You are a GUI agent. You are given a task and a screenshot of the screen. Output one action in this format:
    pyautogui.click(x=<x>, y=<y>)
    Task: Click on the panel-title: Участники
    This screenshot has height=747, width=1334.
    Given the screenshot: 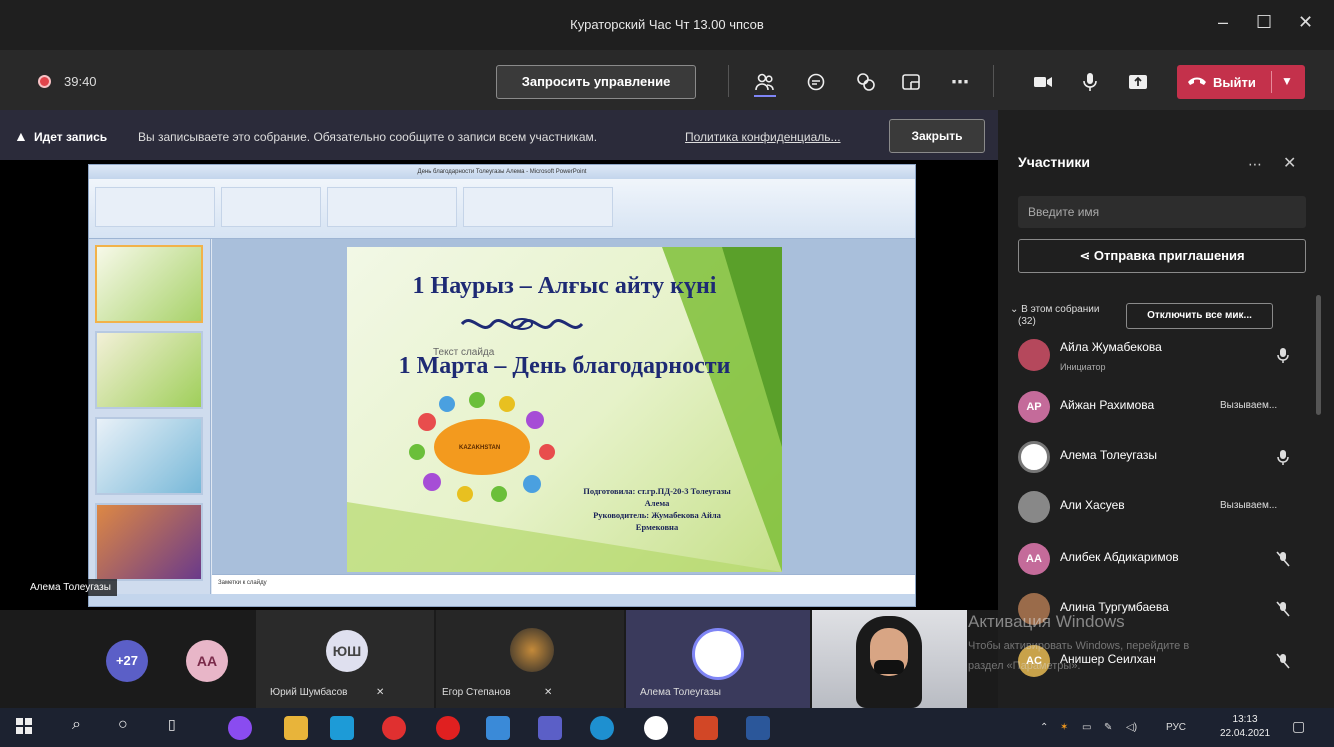 What is the action you would take?
    pyautogui.click(x=1054, y=162)
    